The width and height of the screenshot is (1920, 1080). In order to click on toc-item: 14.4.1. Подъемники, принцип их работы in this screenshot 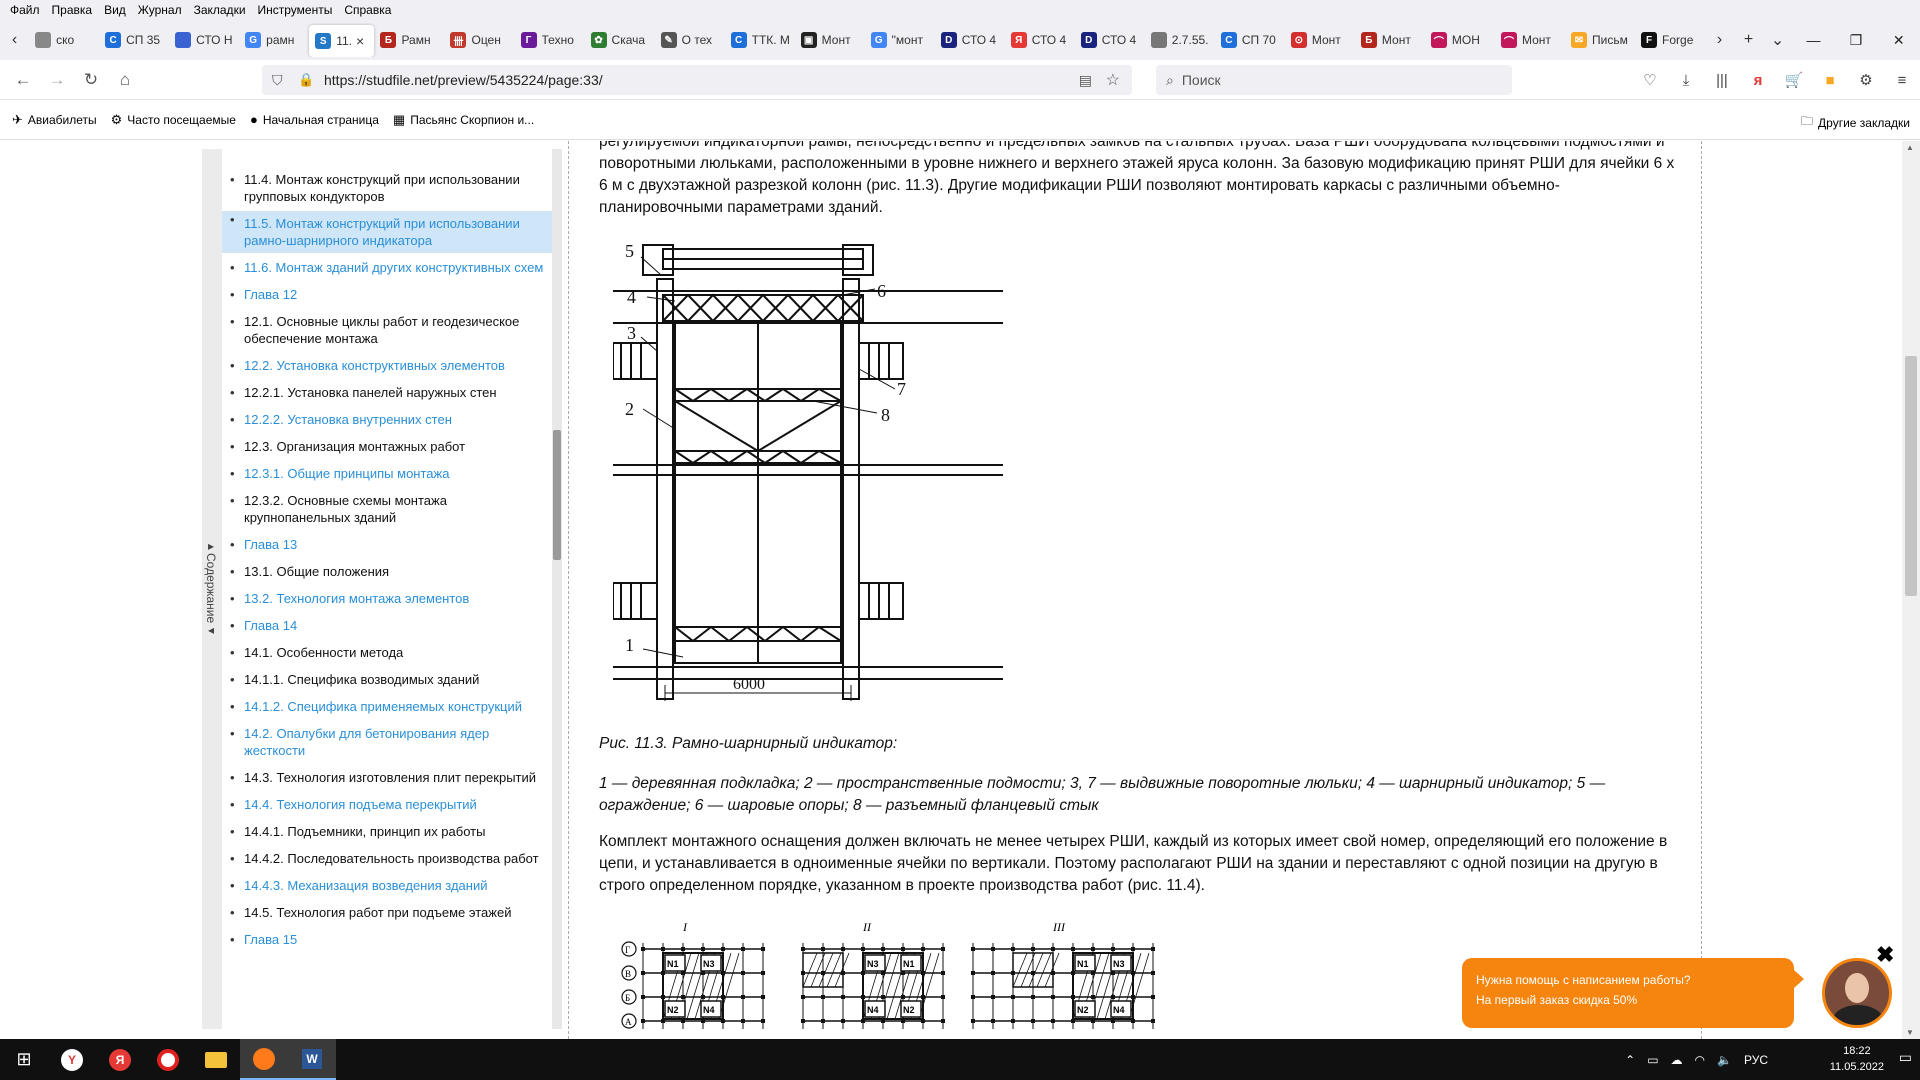, I will do `click(387, 831)`.